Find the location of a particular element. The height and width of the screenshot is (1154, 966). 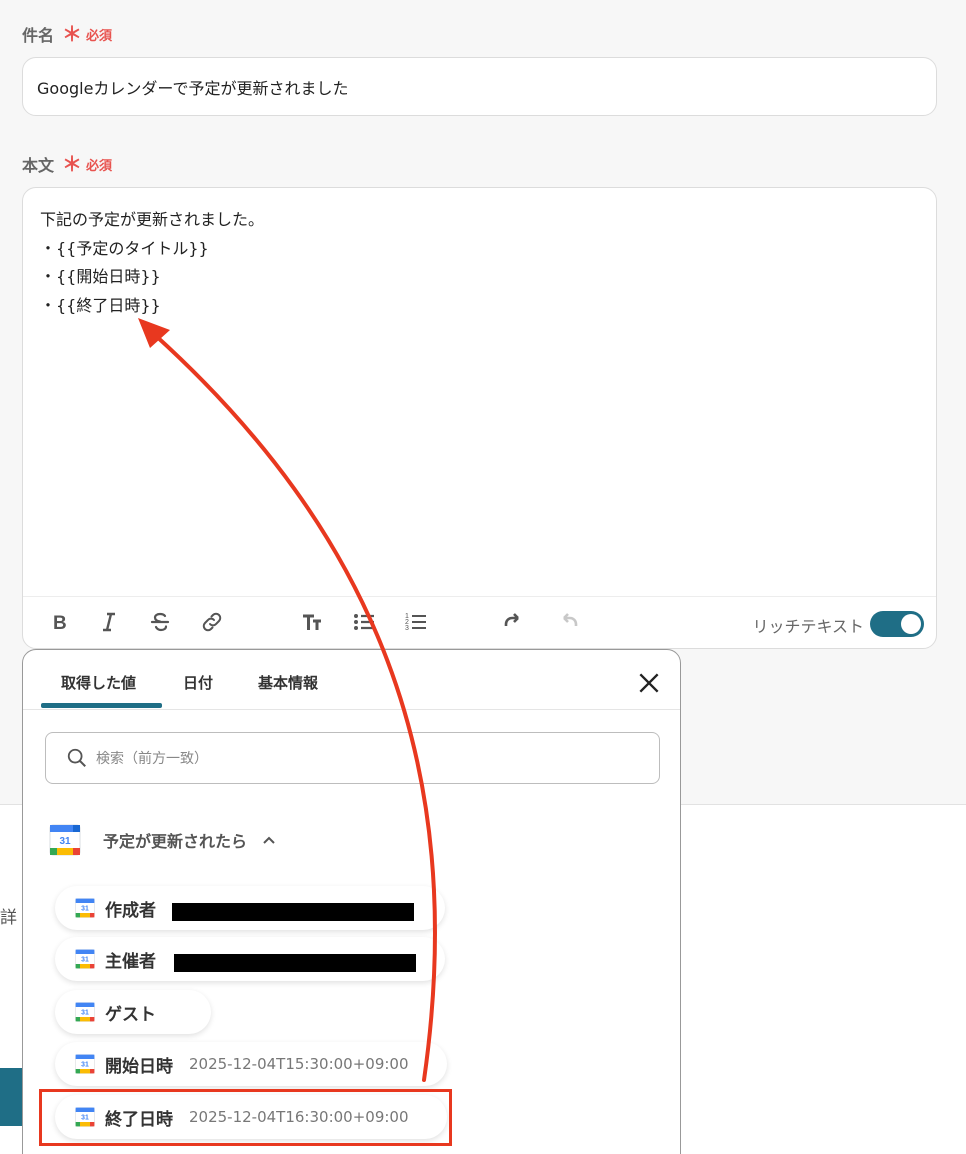

highlight-annotation-box is located at coordinates (245, 1117).